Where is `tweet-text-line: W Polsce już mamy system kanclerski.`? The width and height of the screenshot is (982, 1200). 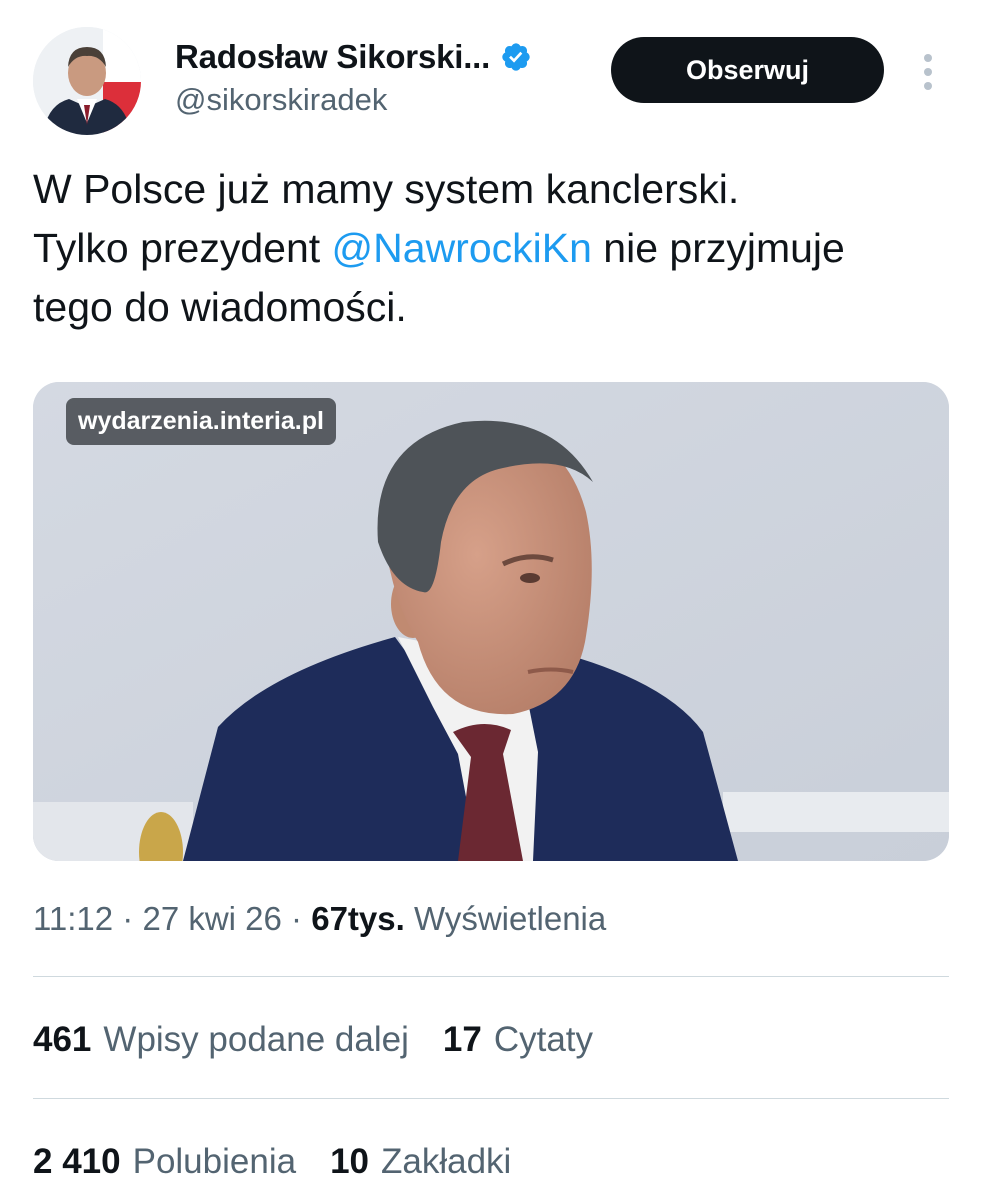 tweet-text-line: W Polsce już mamy system kanclerski. is located at coordinates (386, 189).